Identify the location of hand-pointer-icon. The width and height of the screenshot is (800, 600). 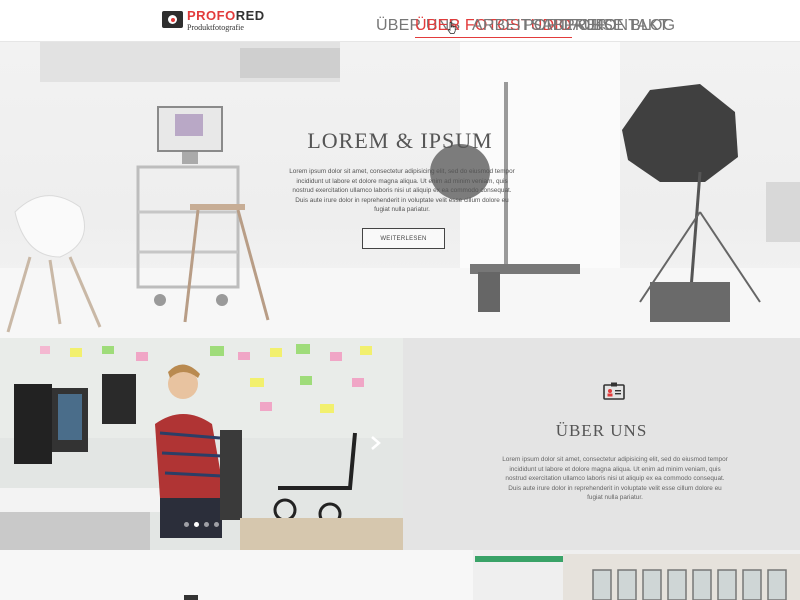
(451, 28).